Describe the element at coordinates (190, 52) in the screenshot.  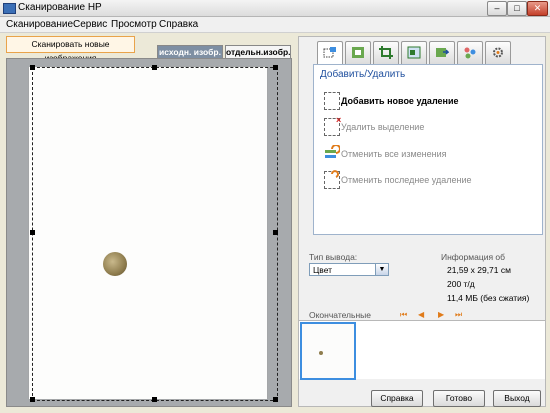
I see `tab-original-image: исходн. изобр.` at that location.